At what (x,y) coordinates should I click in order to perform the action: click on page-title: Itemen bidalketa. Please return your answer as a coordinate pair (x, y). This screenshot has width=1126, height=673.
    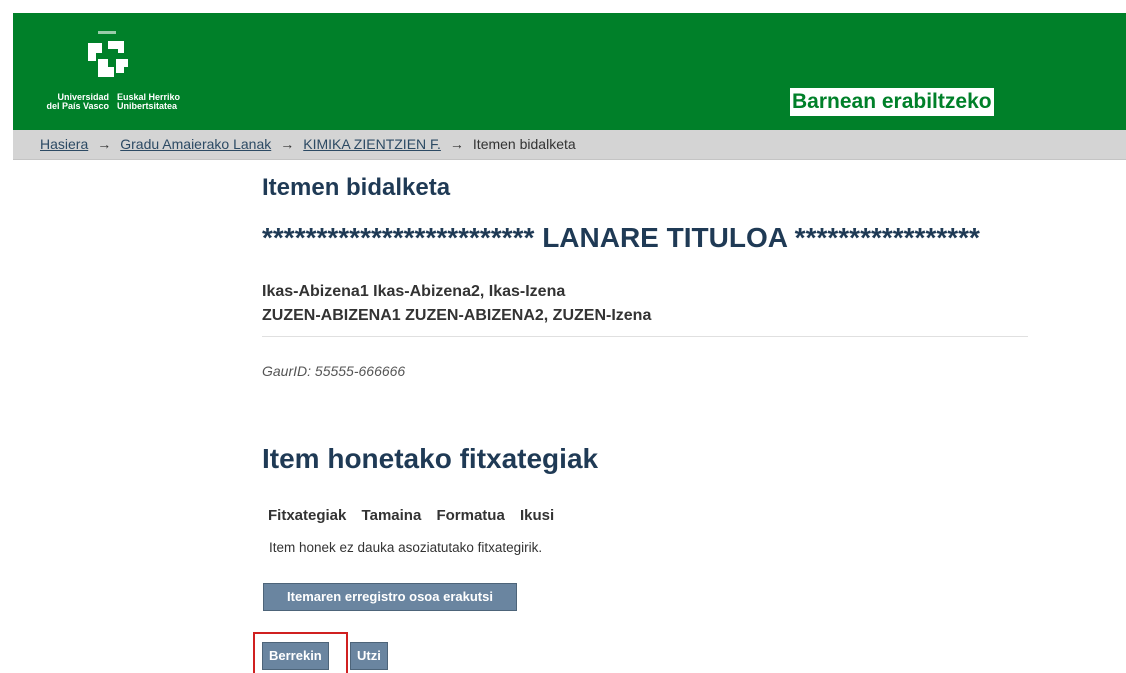
    Looking at the image, I should click on (356, 187).